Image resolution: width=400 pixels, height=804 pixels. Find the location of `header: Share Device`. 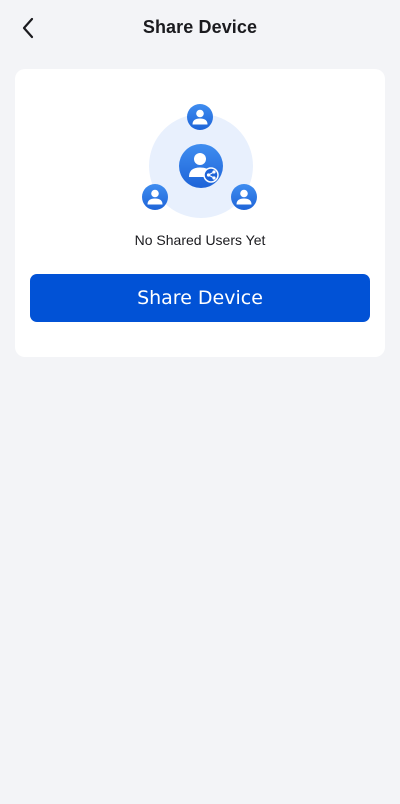

header: Share Device is located at coordinates (200, 29).